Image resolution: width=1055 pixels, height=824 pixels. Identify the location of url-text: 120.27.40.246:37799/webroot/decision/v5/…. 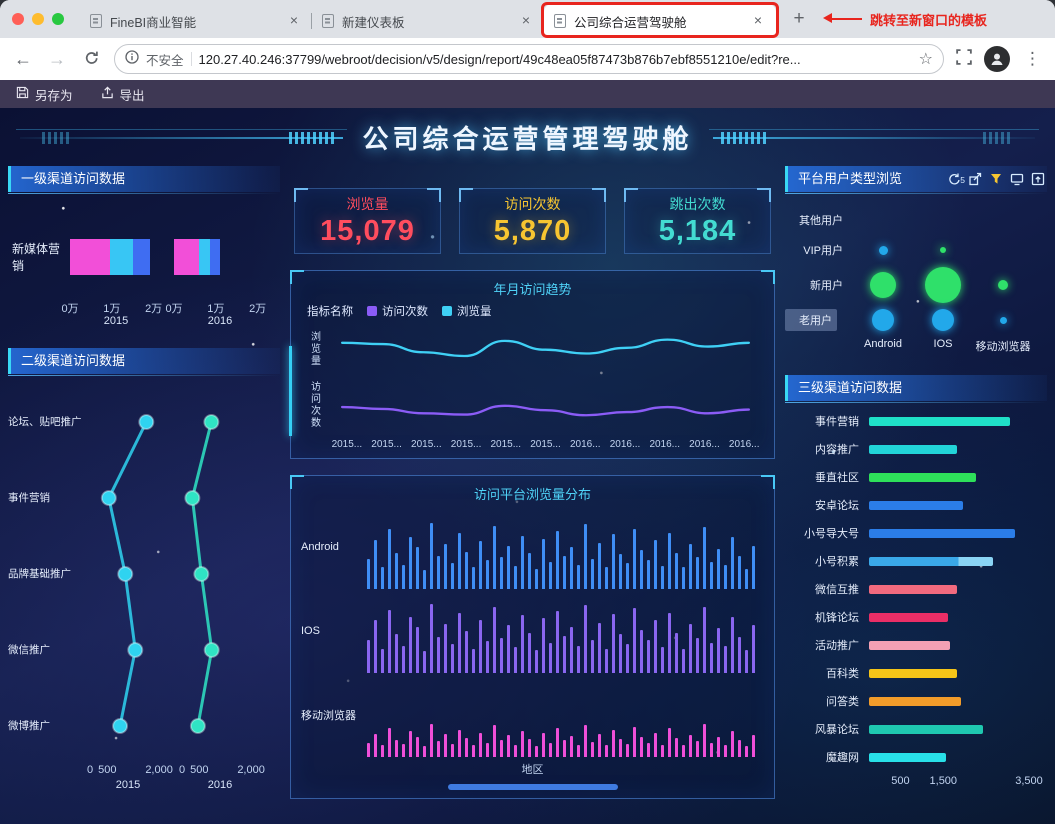
(555, 59).